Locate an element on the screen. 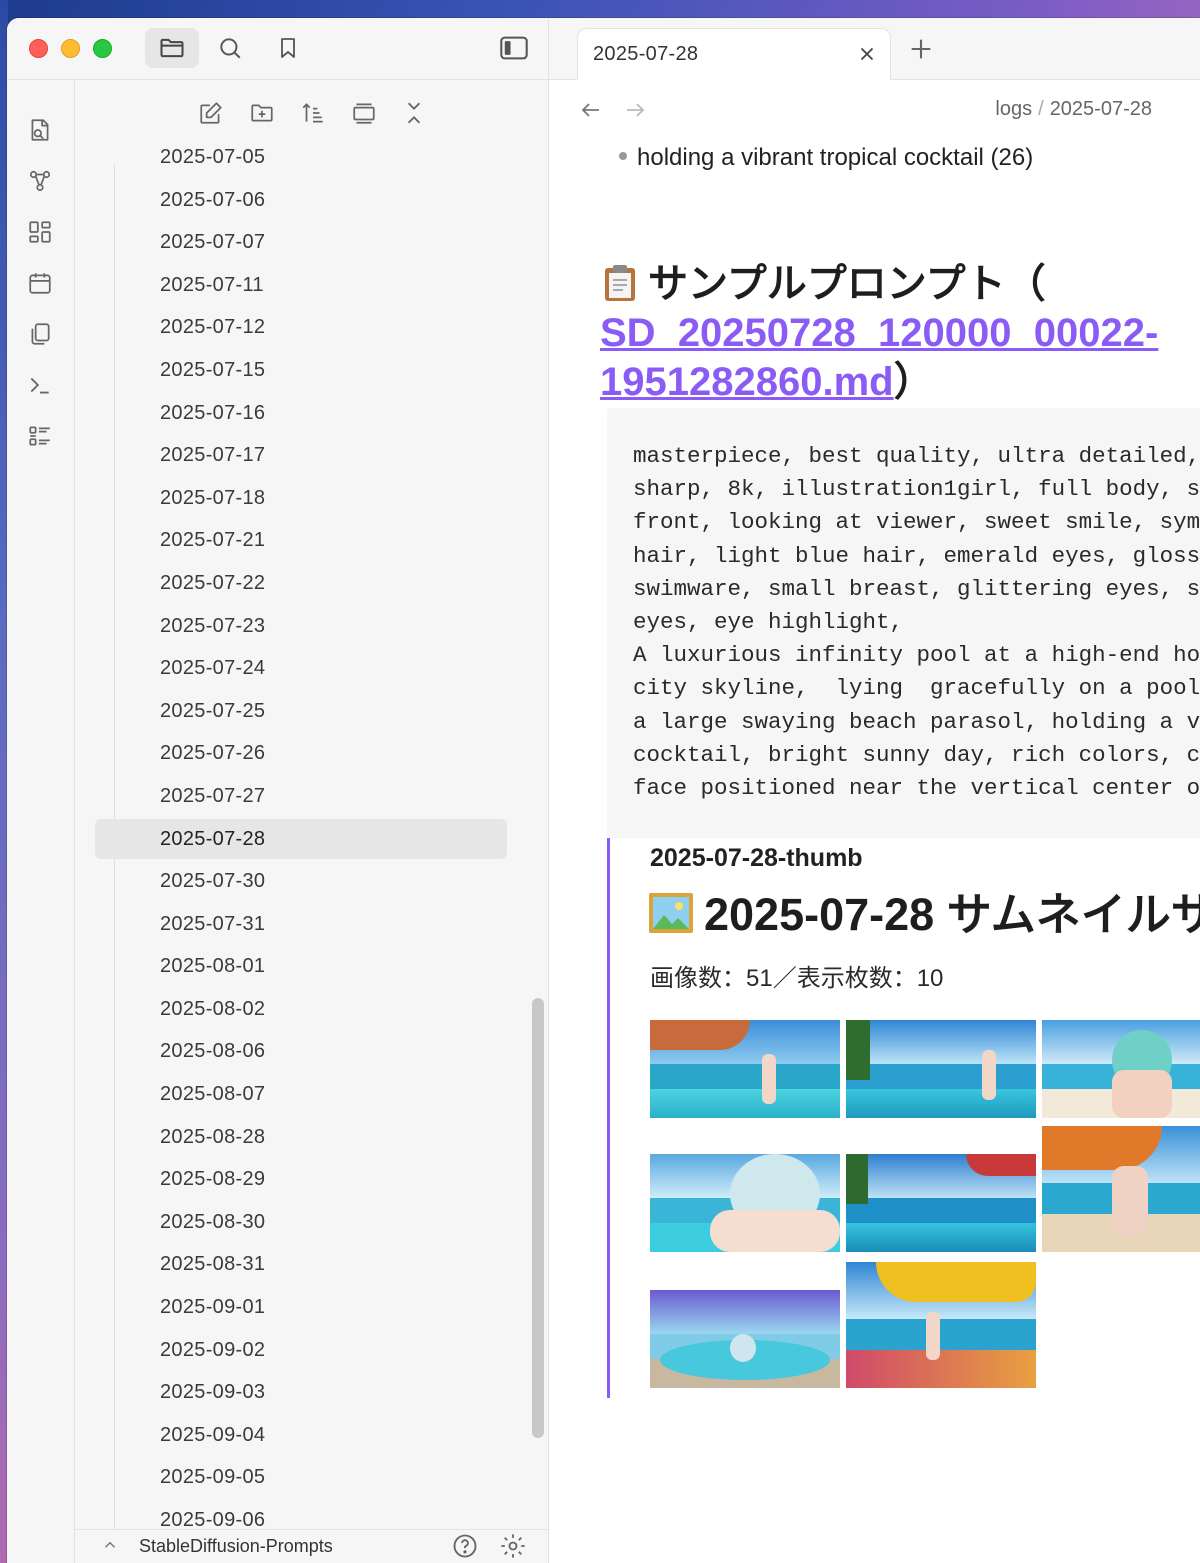  file-item: 2025-07-23 is located at coordinates (301, 626).